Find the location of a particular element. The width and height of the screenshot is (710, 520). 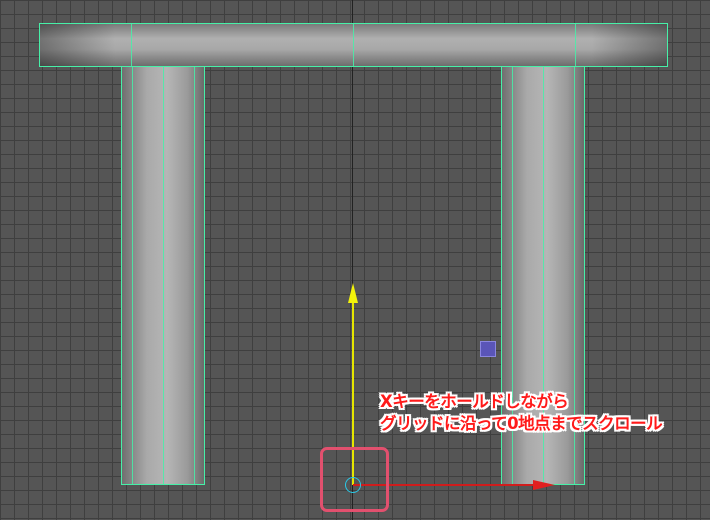

table-top-mesh is located at coordinates (353, 45).